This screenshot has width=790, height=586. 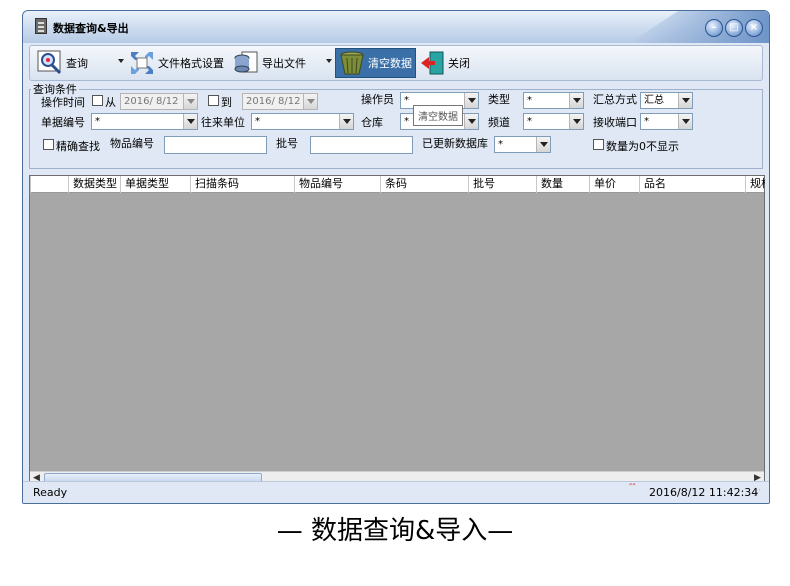 I want to click on port-label: 接收端口, so click(x=615, y=122).